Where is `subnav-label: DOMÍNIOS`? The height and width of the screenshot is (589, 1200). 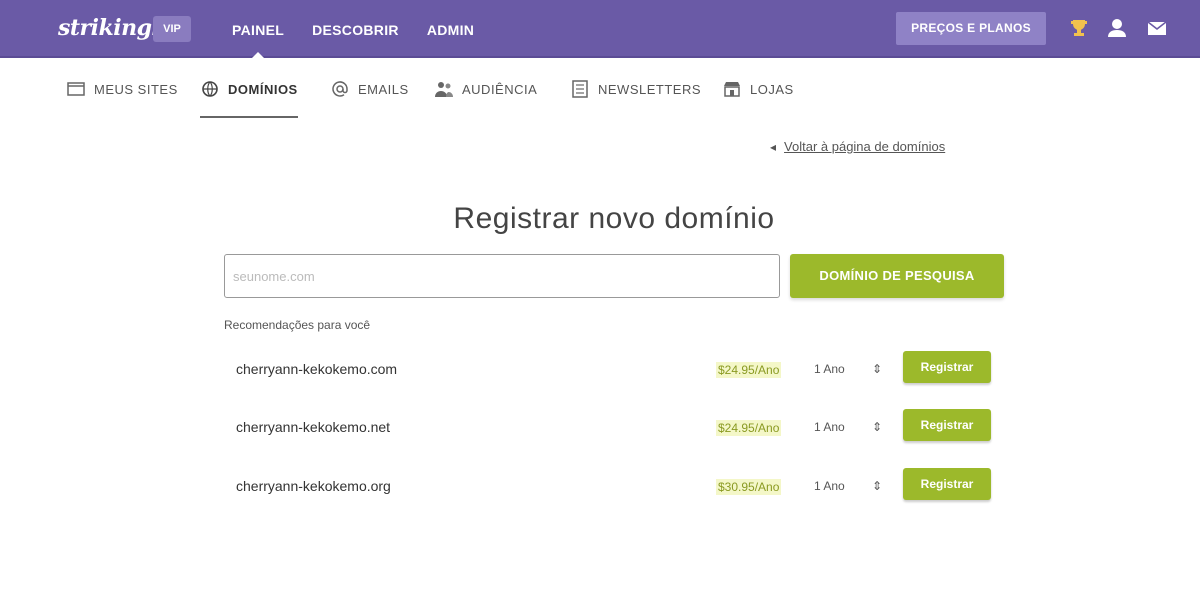 subnav-label: DOMÍNIOS is located at coordinates (263, 89).